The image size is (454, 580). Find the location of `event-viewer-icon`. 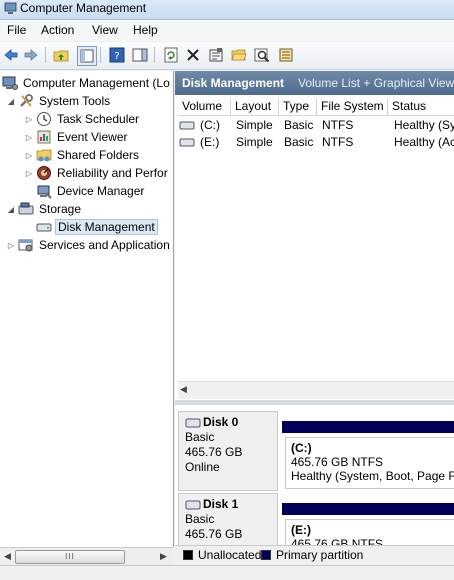

event-viewer-icon is located at coordinates (44, 137).